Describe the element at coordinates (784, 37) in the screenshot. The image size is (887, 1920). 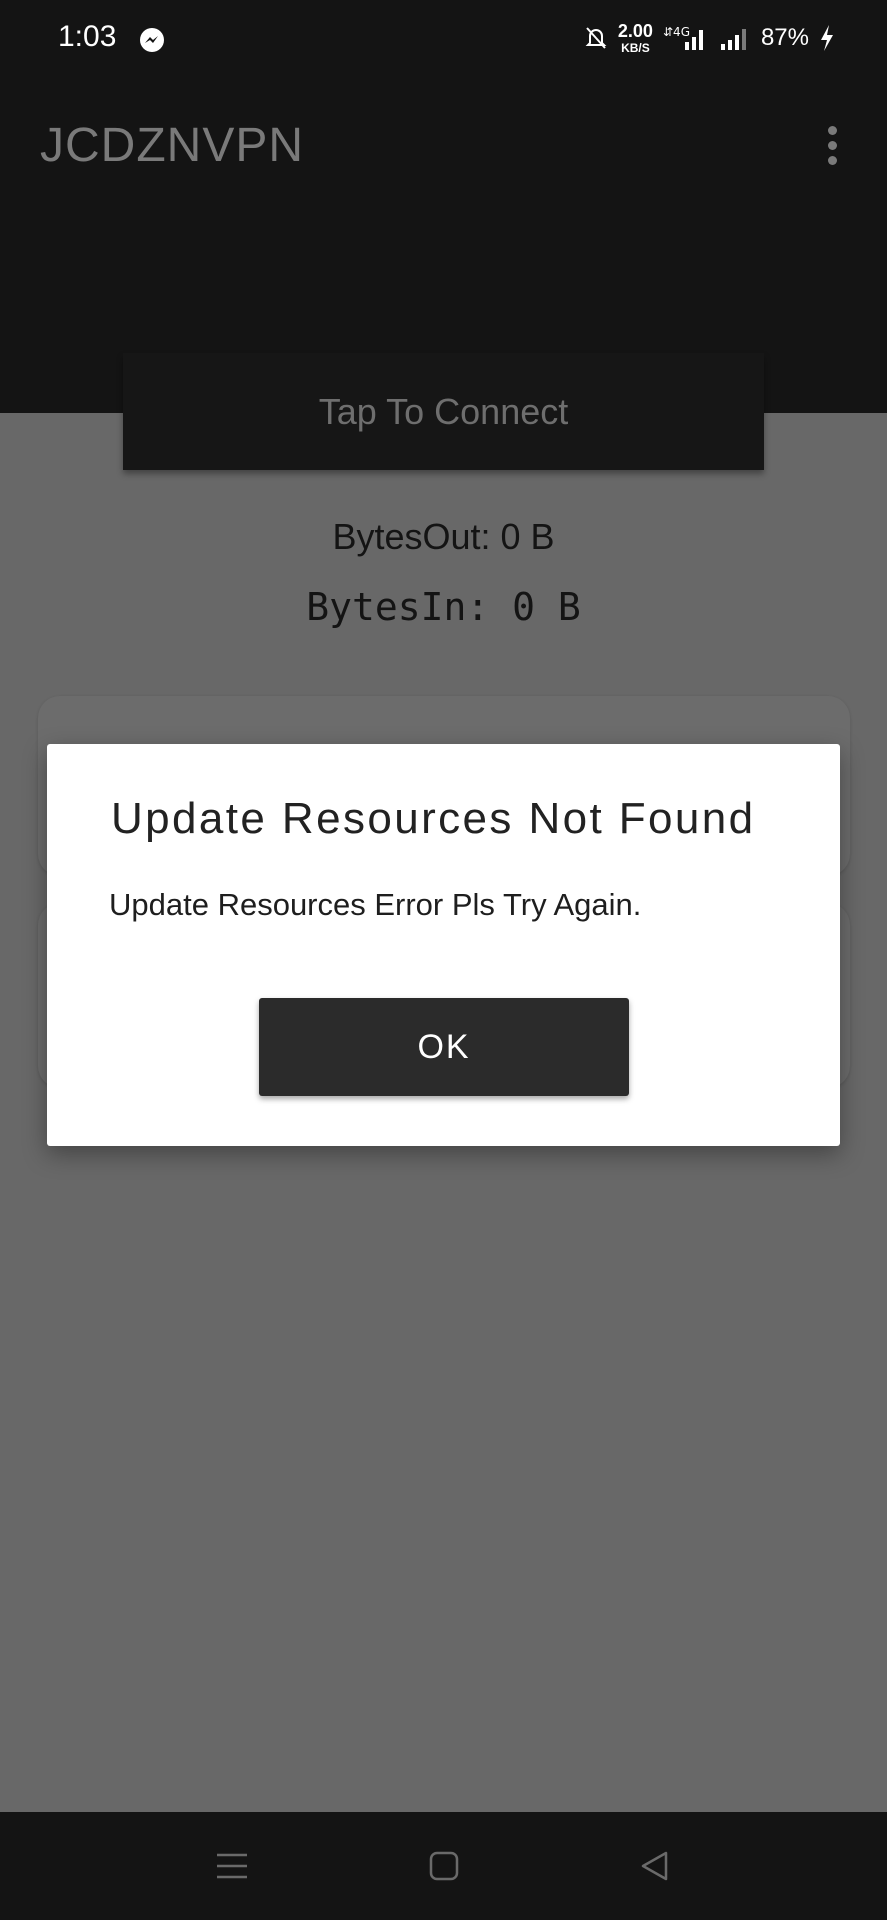
I see `battery-percent: 87%` at that location.